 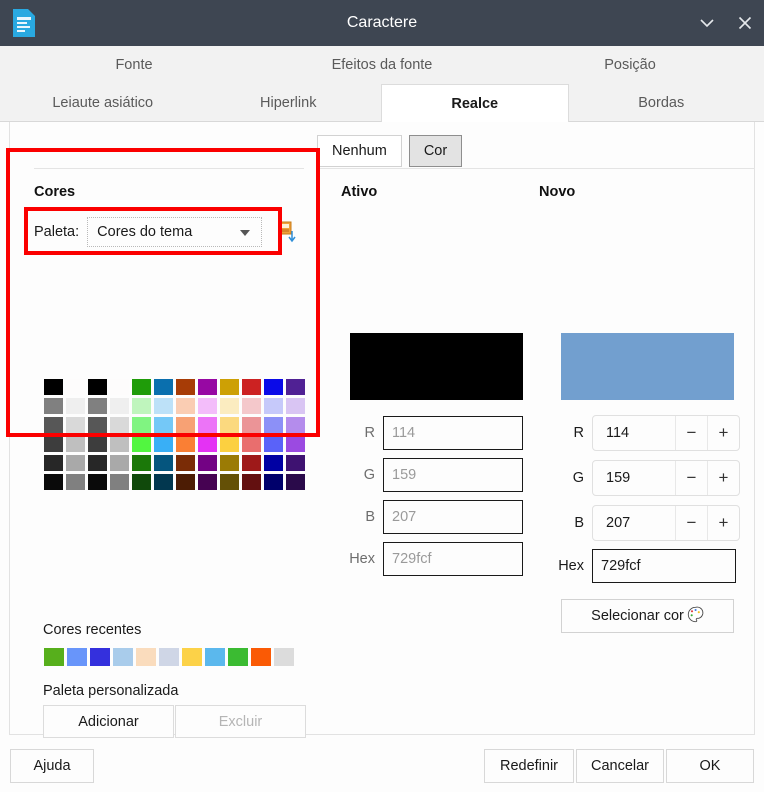 What do you see at coordinates (634, 523) in the screenshot?
I see `new-b-value: 207` at bounding box center [634, 523].